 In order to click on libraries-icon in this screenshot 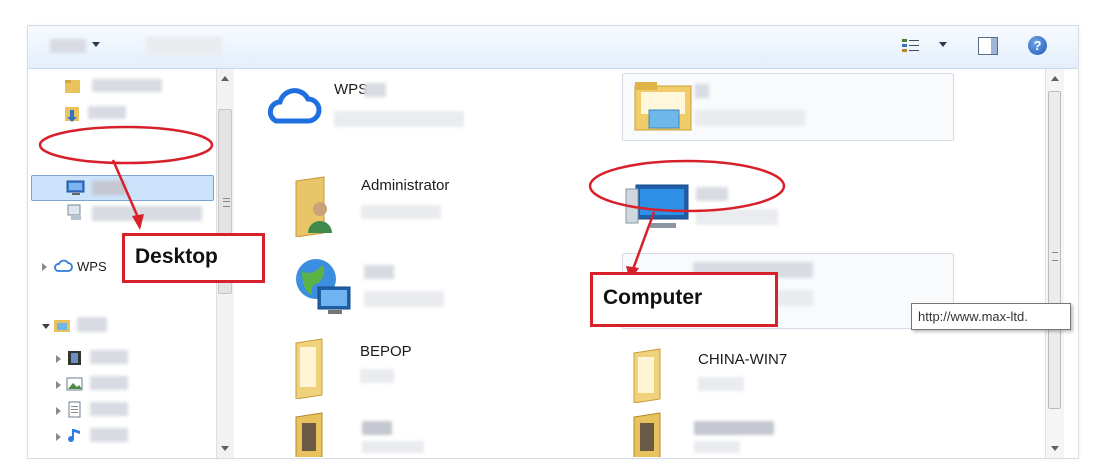, I will do `click(62, 326)`.